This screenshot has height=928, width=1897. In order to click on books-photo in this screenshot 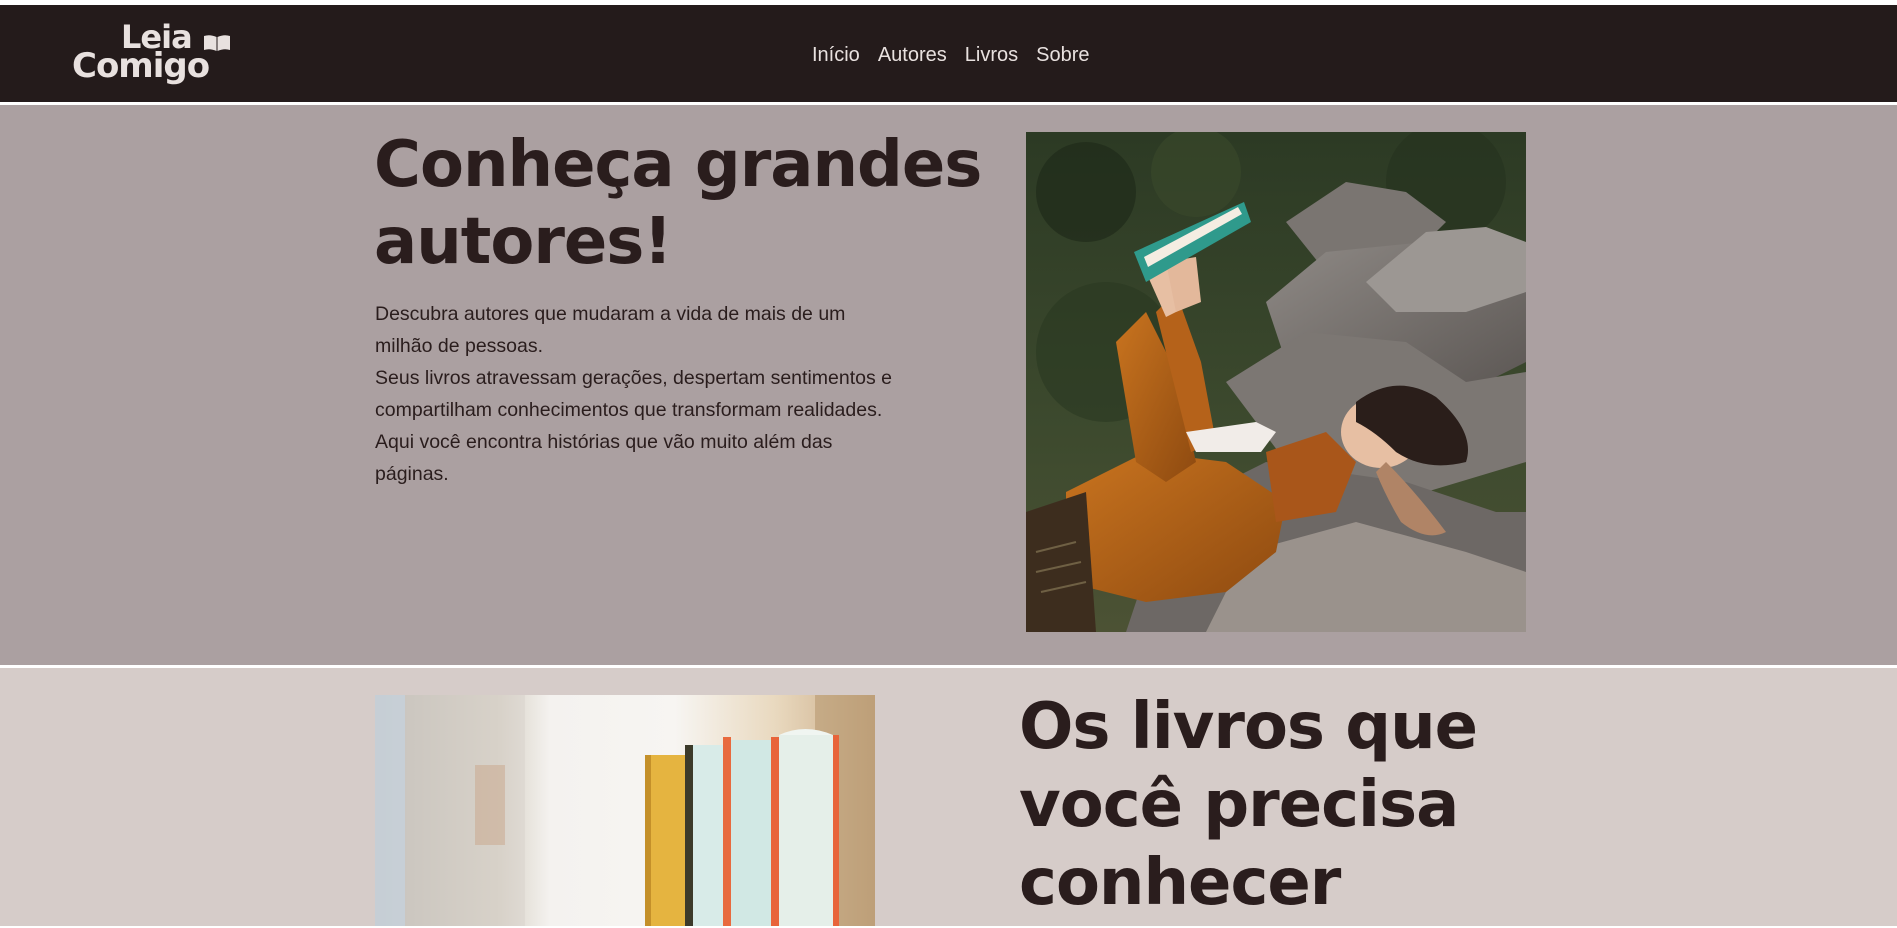, I will do `click(625, 811)`.